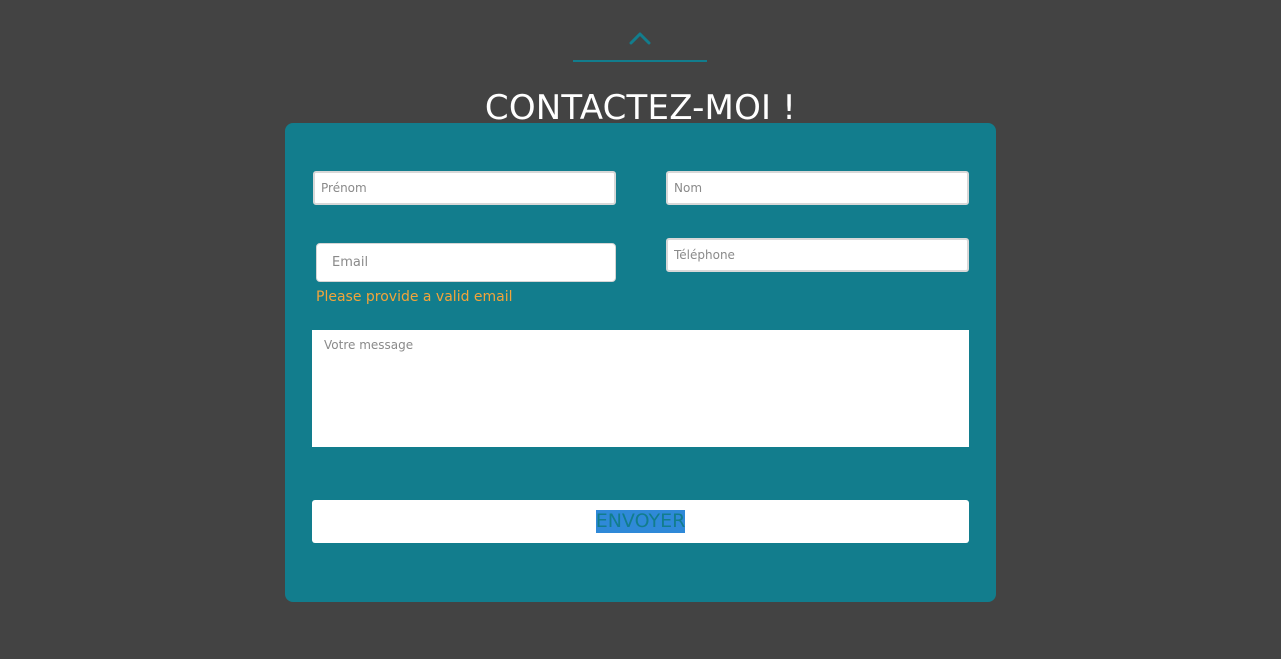  I want to click on send-button-label: ENVOYER, so click(640, 521).